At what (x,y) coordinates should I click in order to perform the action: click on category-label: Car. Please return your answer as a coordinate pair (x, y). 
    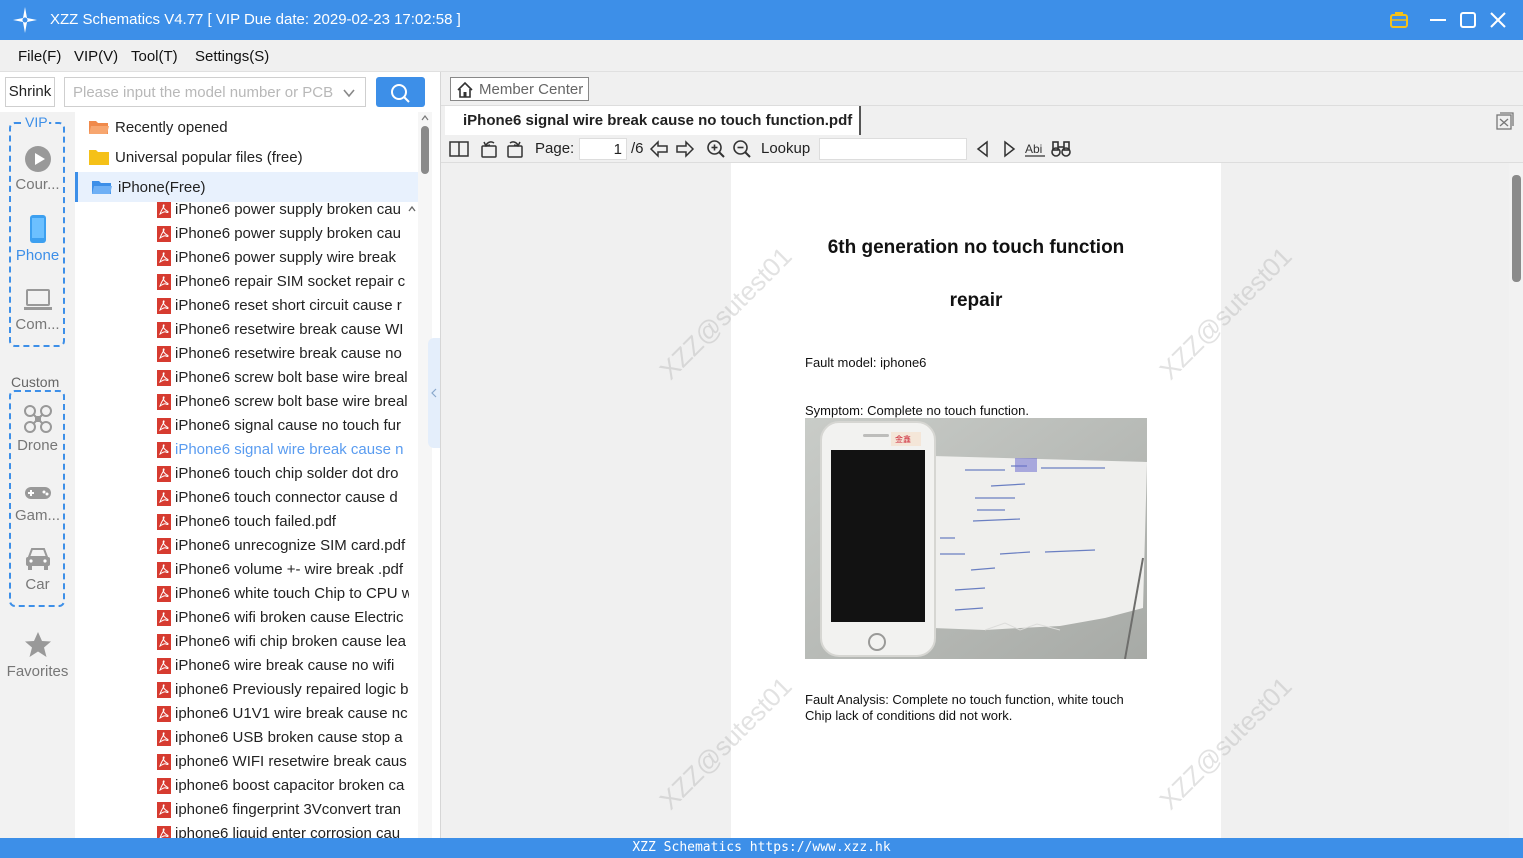
    Looking at the image, I should click on (37, 584).